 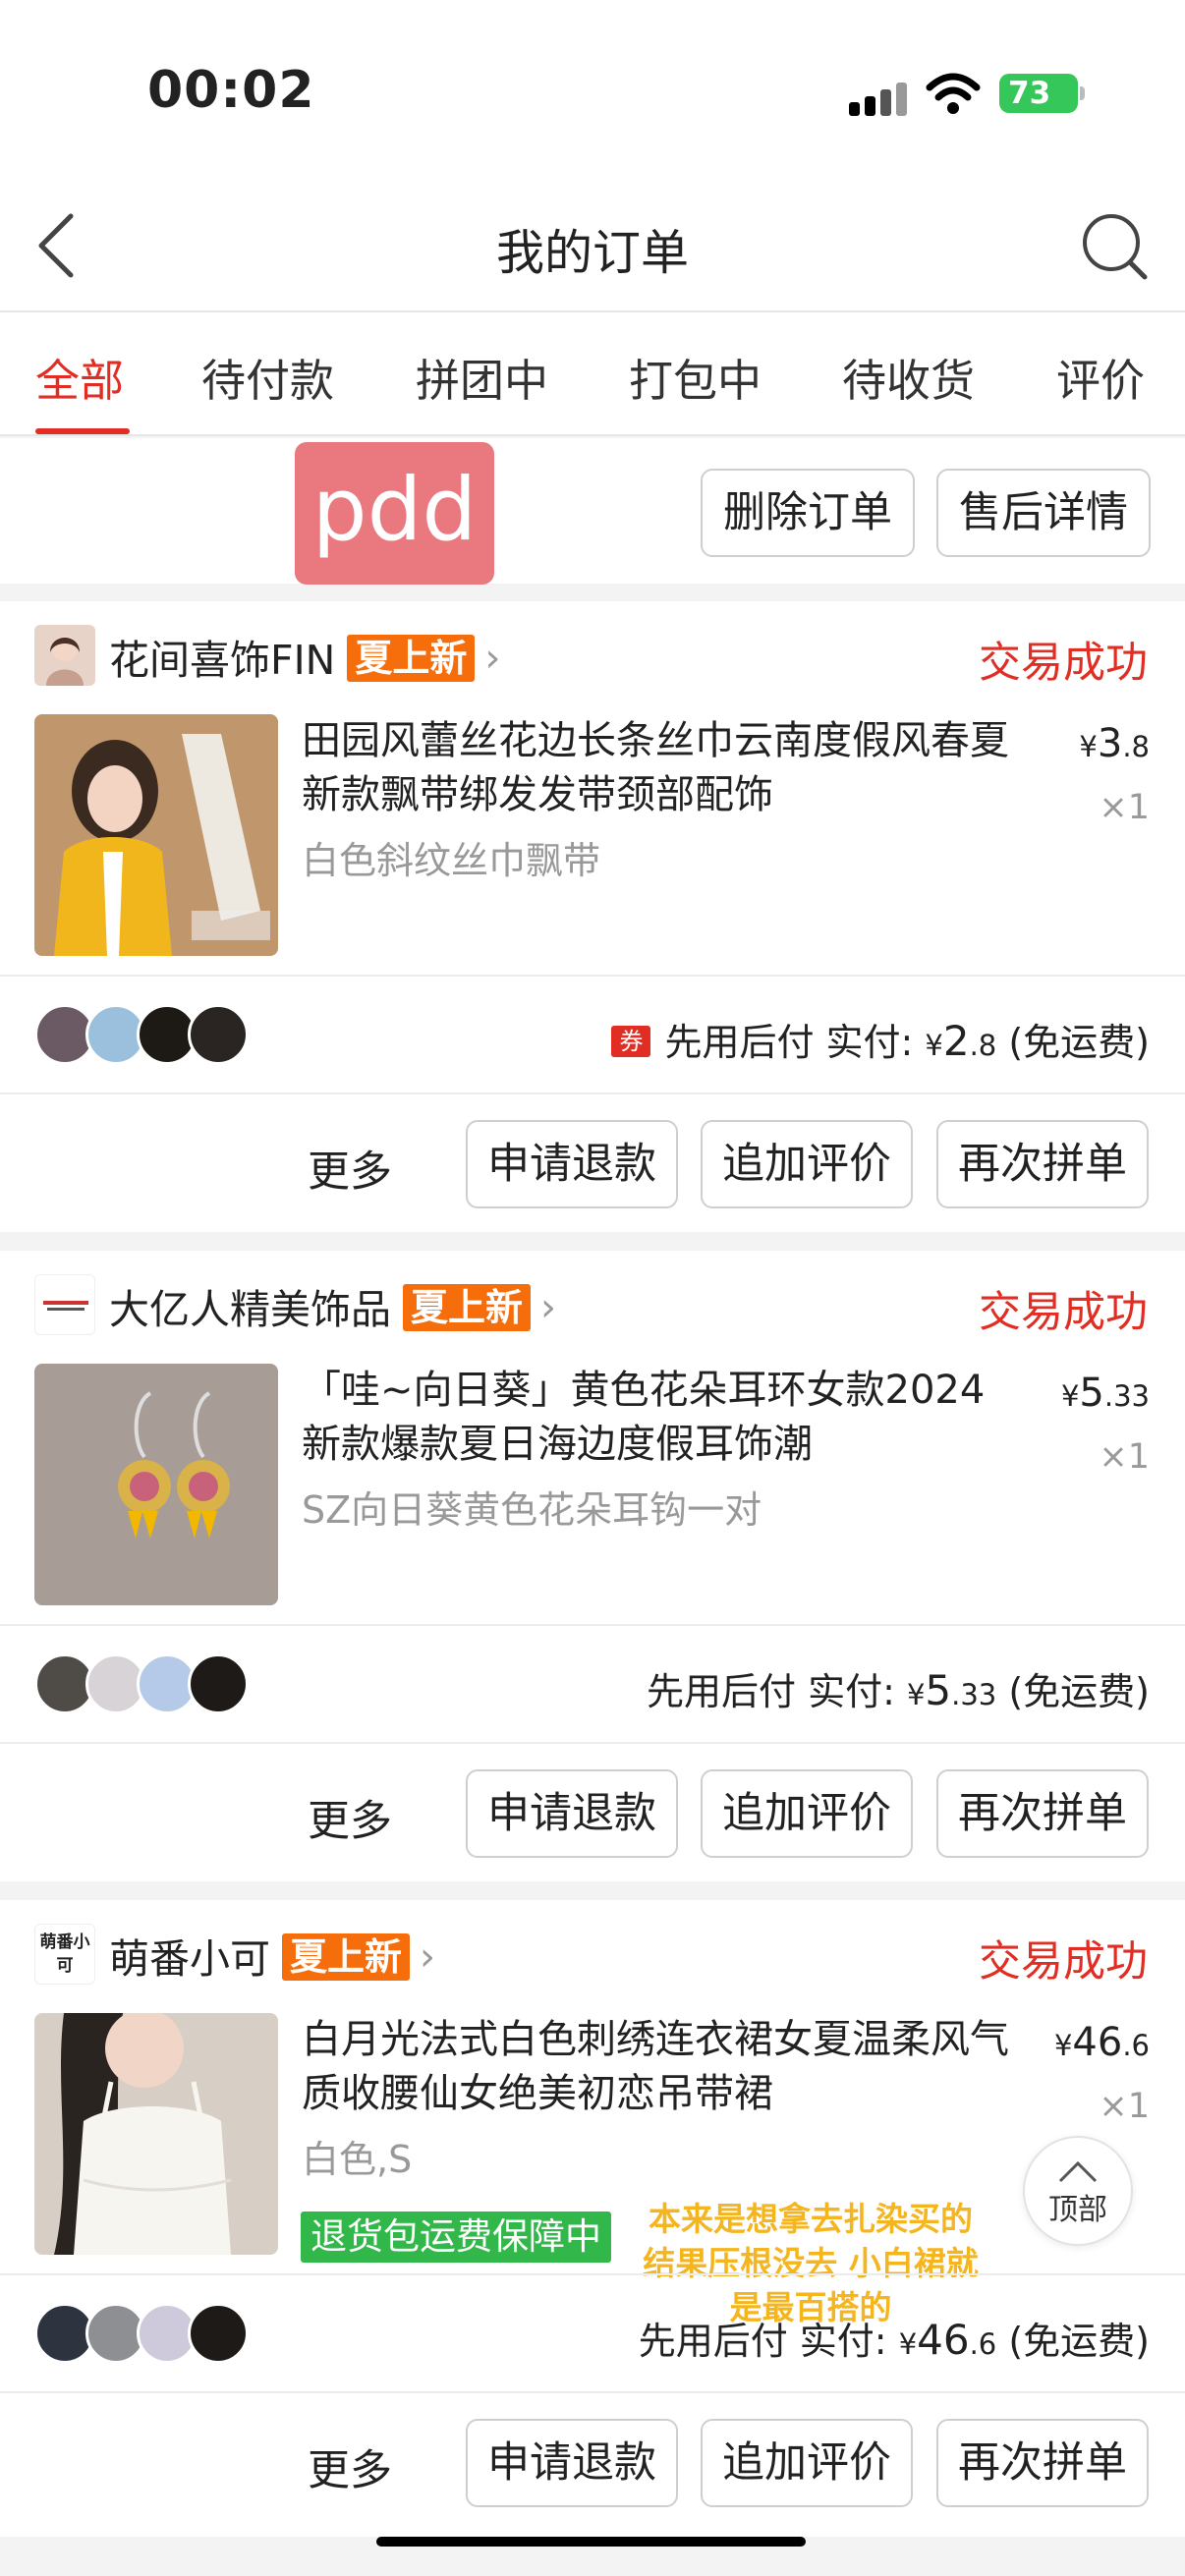 What do you see at coordinates (1078, 2191) in the screenshot?
I see `back-to-top-button: 顶部` at bounding box center [1078, 2191].